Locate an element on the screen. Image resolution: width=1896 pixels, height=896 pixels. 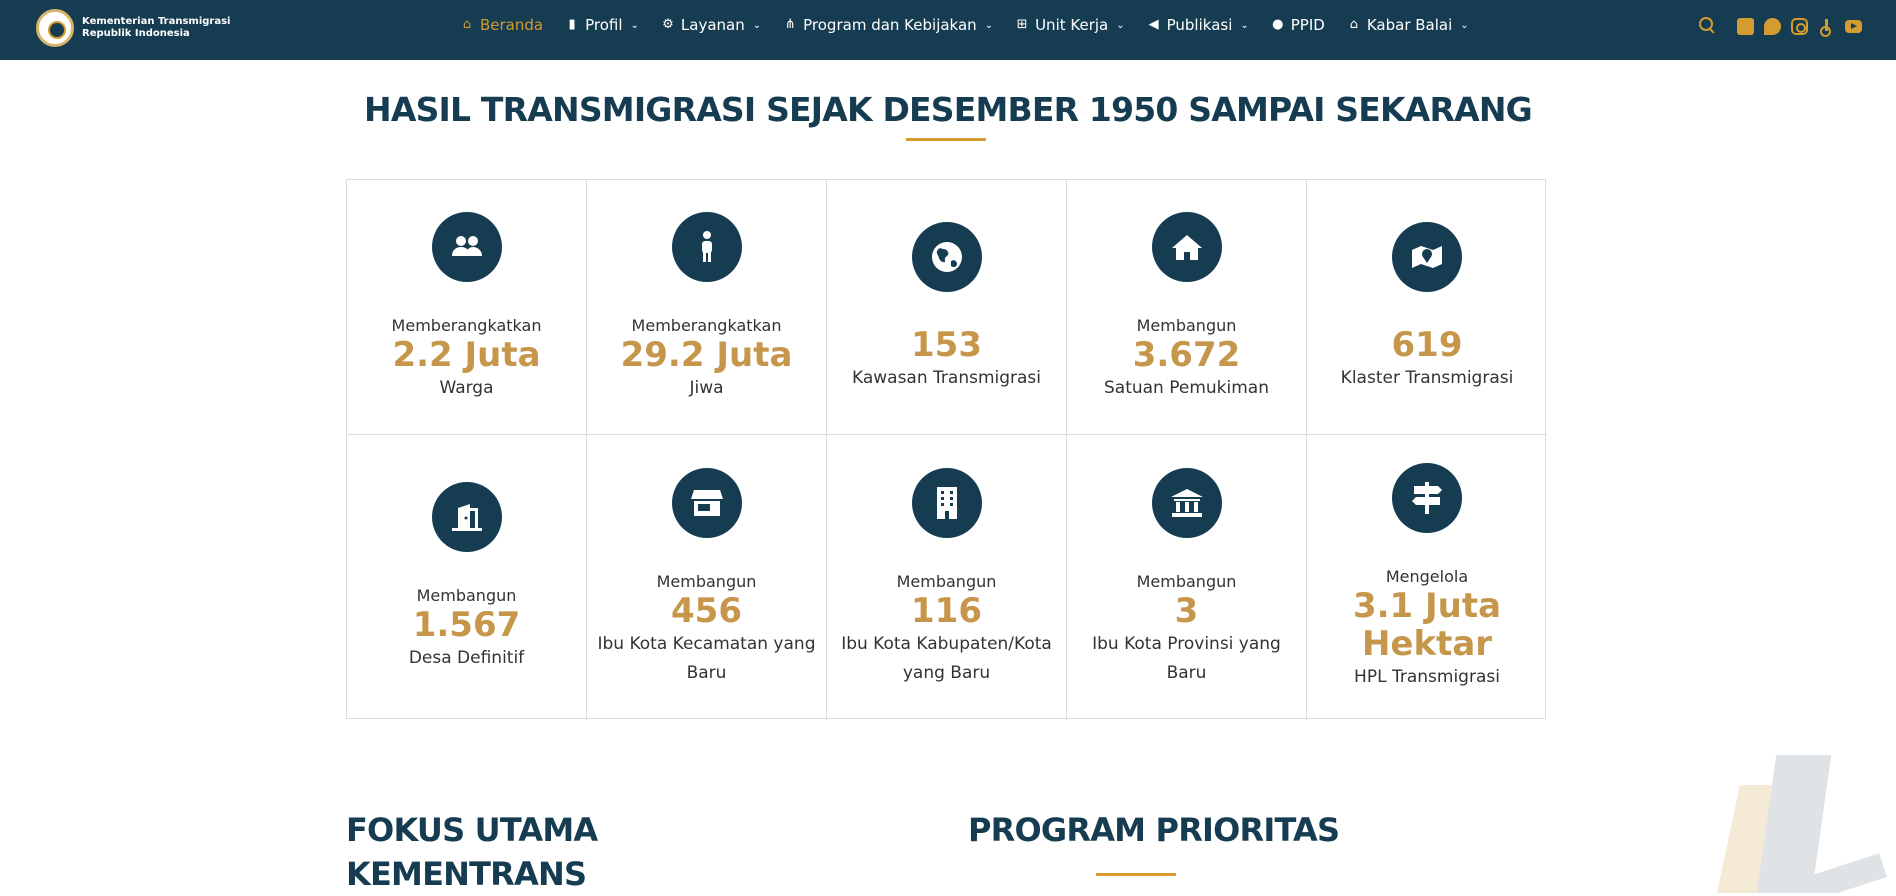
ministry-logo-icon is located at coordinates (55, 28).